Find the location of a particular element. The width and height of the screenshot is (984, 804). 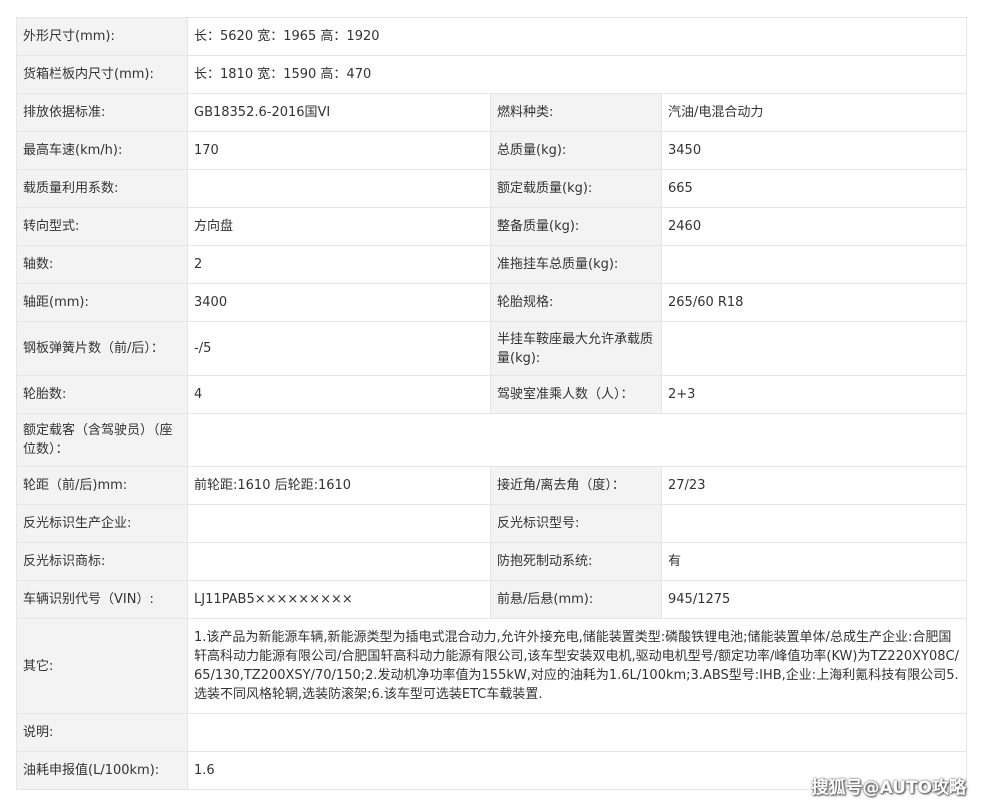

row-value: 方向盘 is located at coordinates (339, 226).